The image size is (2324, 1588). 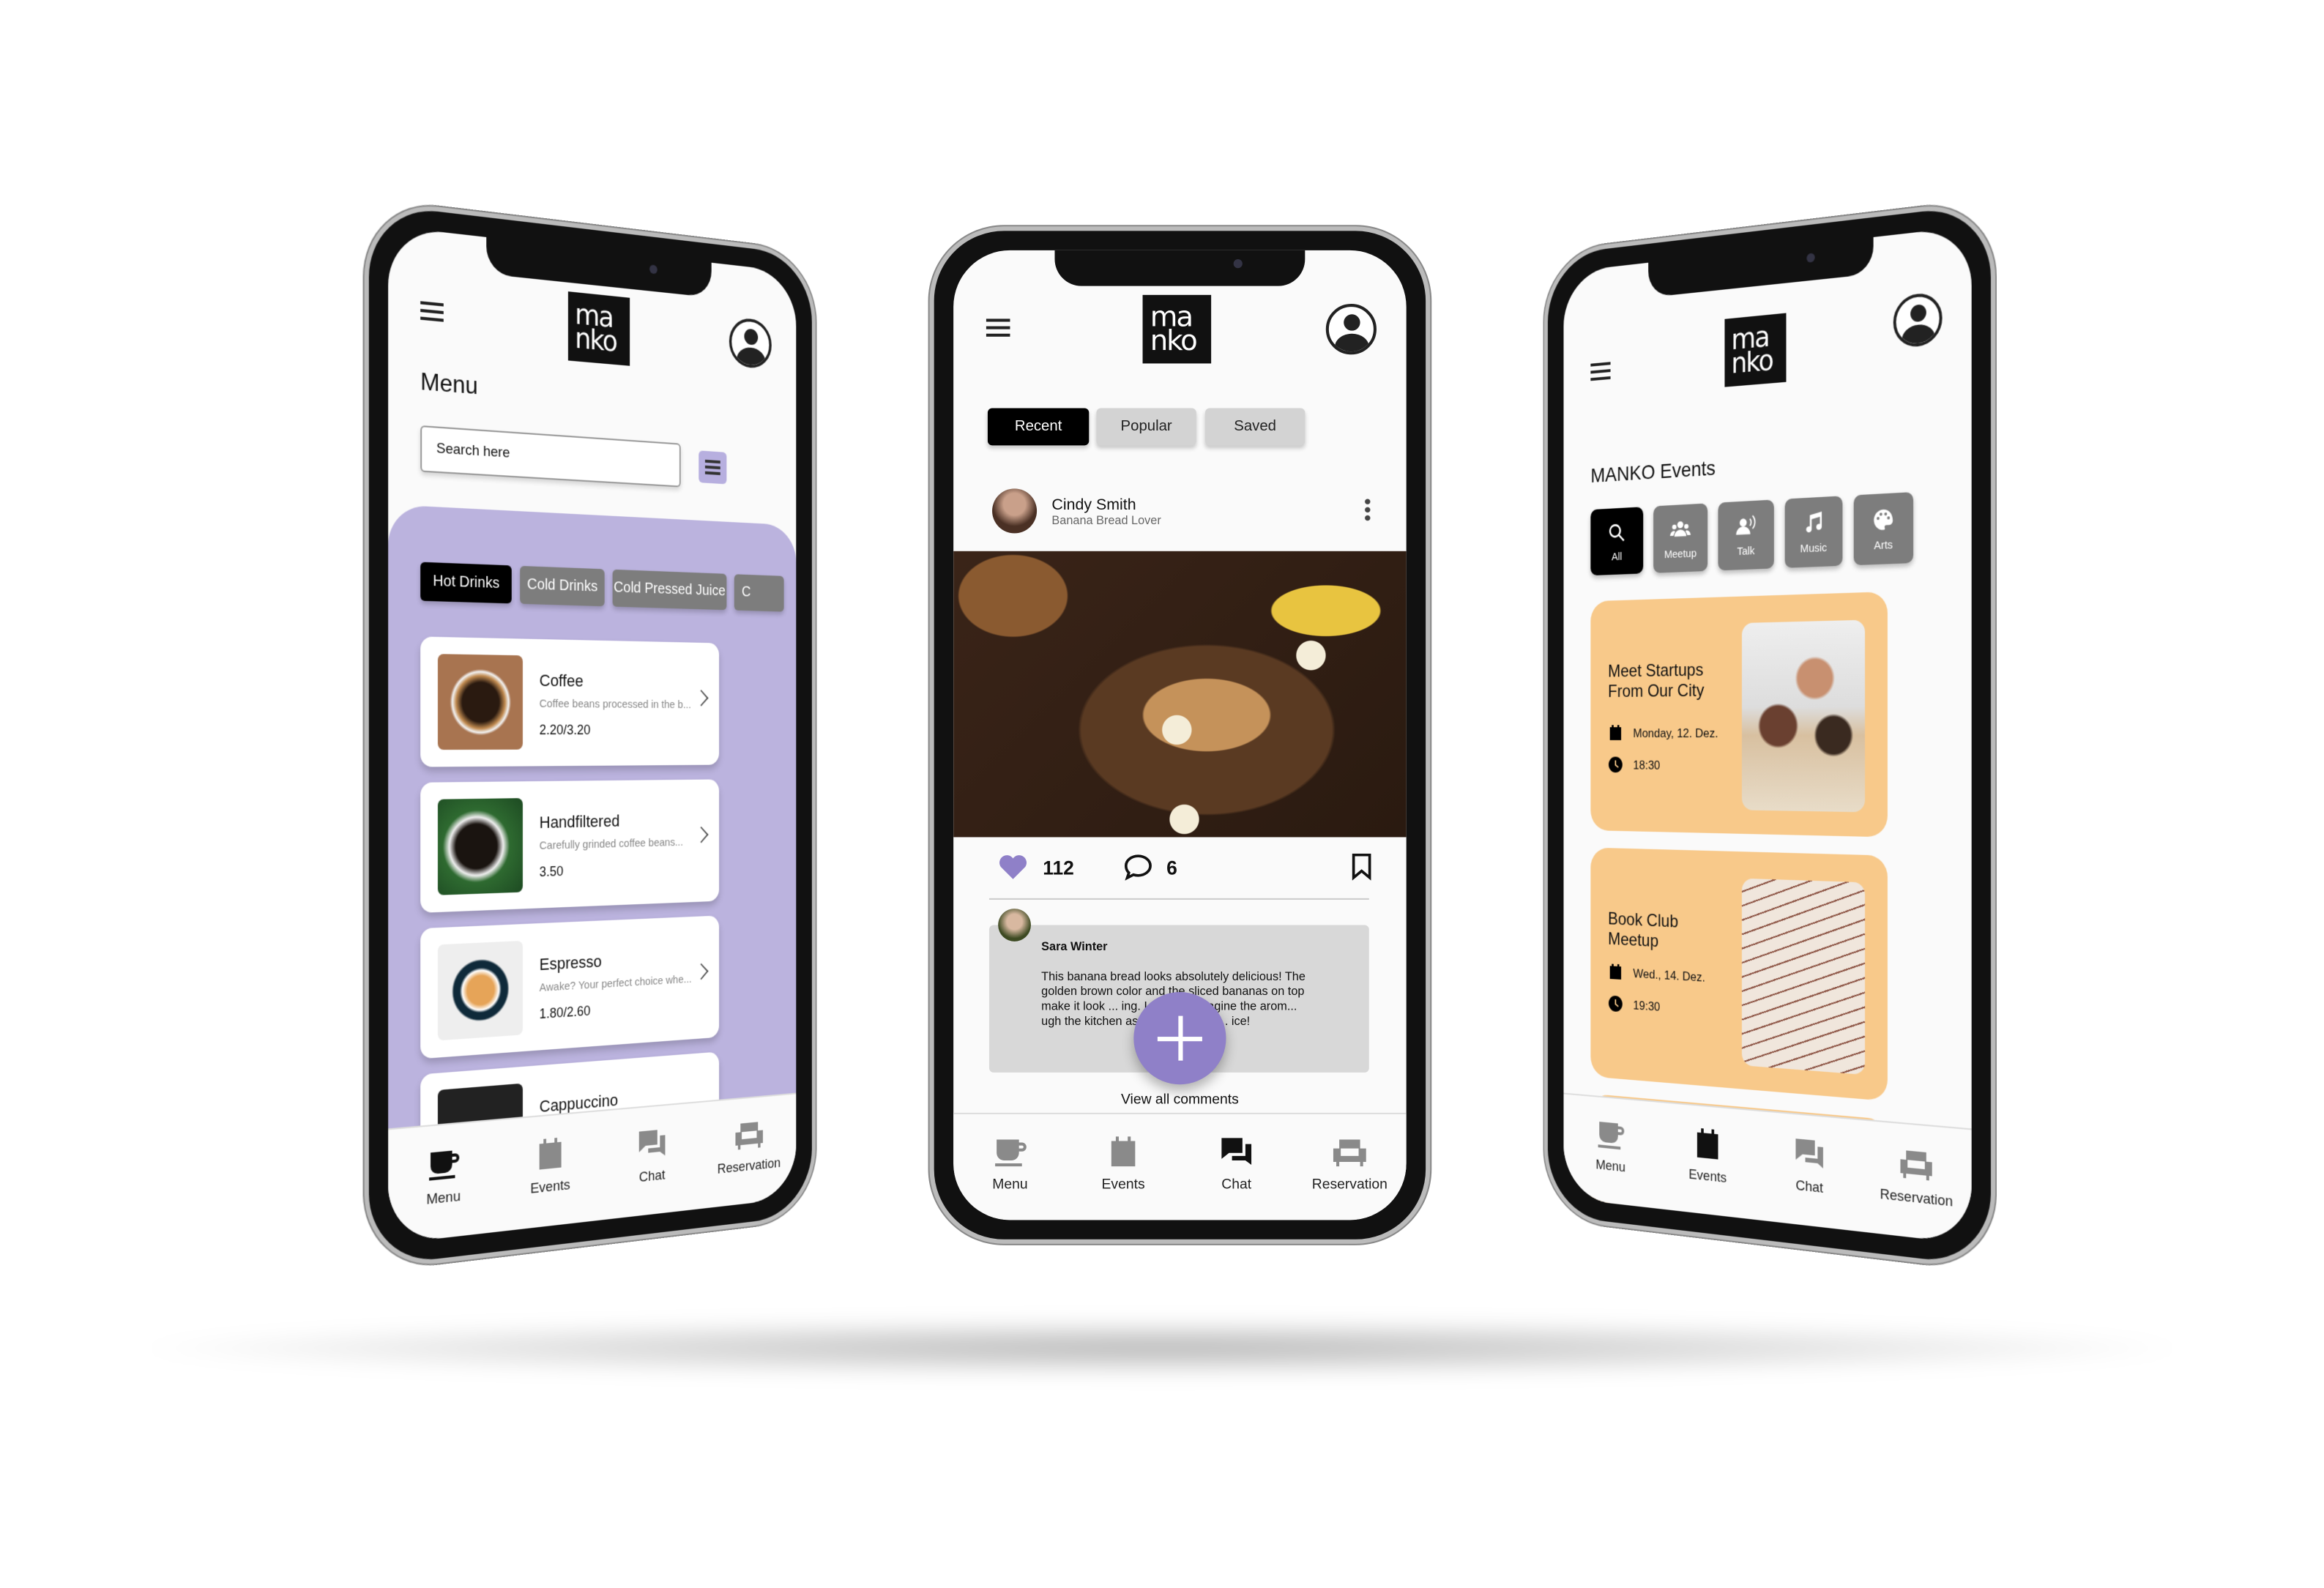 I want to click on page-title: MANKO Events, so click(x=1653, y=471).